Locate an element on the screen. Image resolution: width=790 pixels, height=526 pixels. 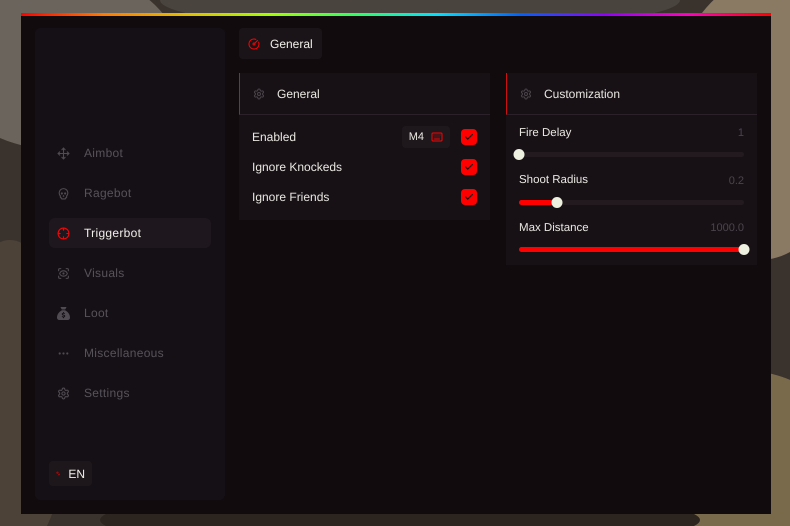
slider-label: Max Distance is located at coordinates (554, 228).